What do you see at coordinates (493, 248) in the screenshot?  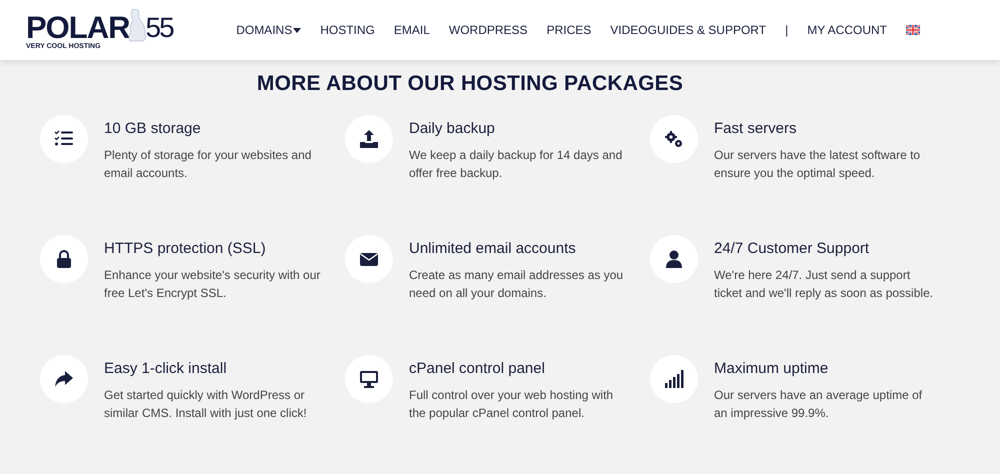 I see `feature-title: Unlimited email accounts` at bounding box center [493, 248].